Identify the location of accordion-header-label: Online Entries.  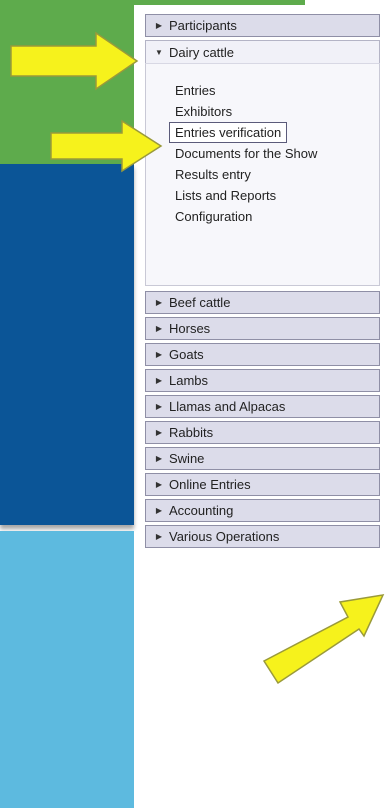
(210, 484).